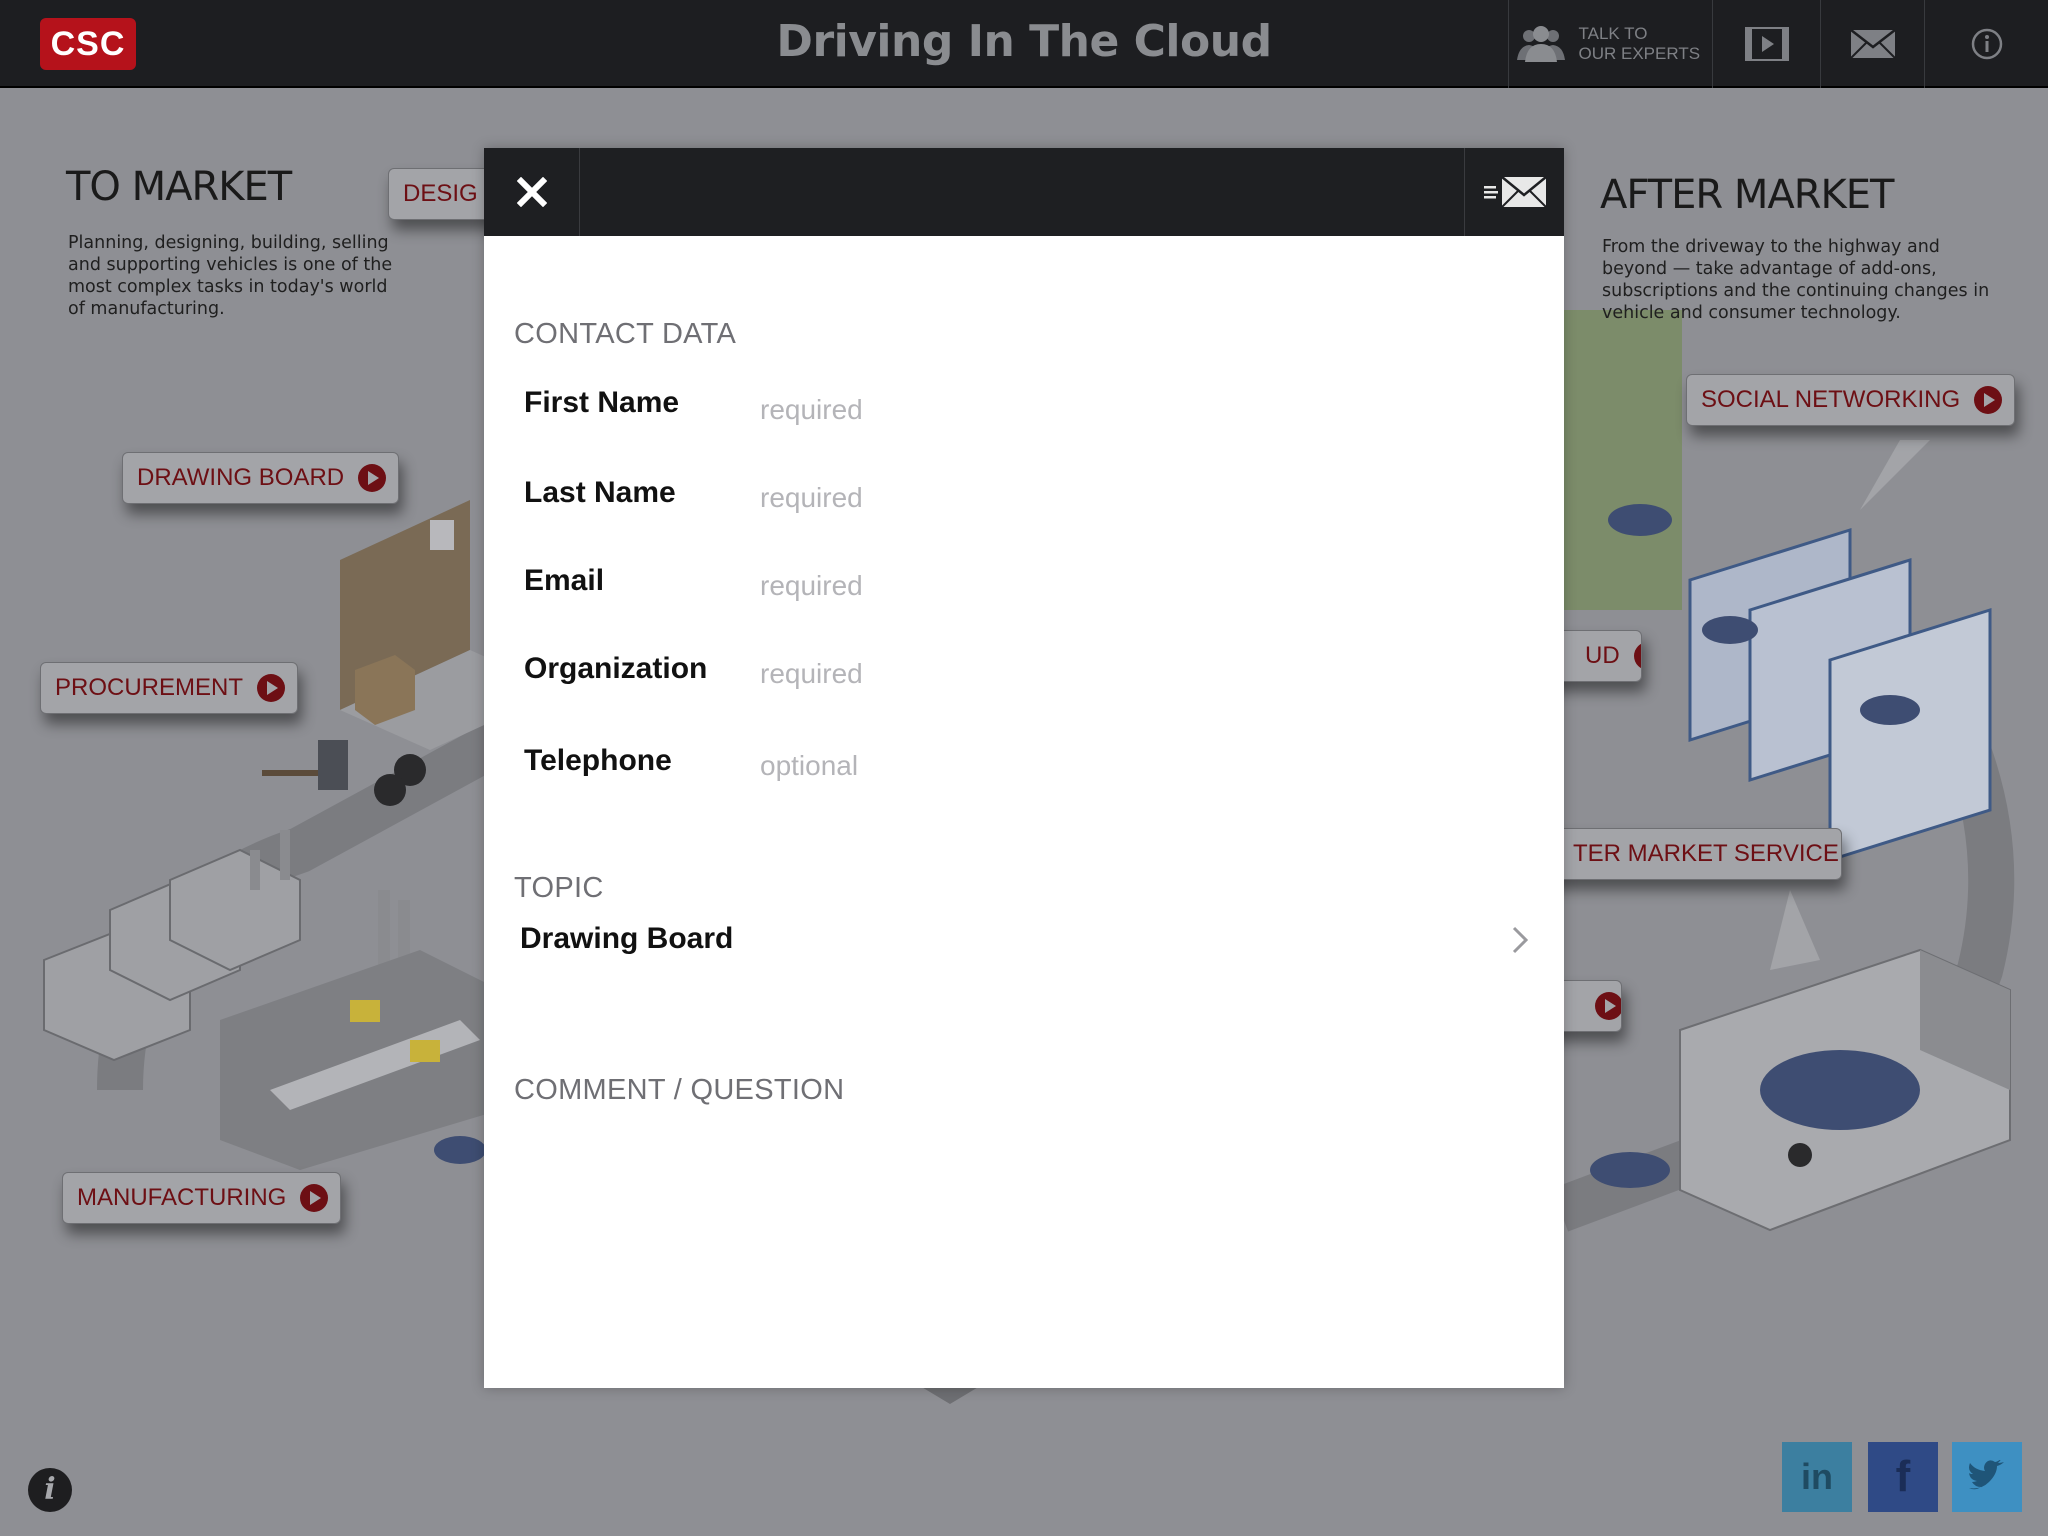 Image resolution: width=2048 pixels, height=1536 pixels. I want to click on info-icon, so click(1986, 44).